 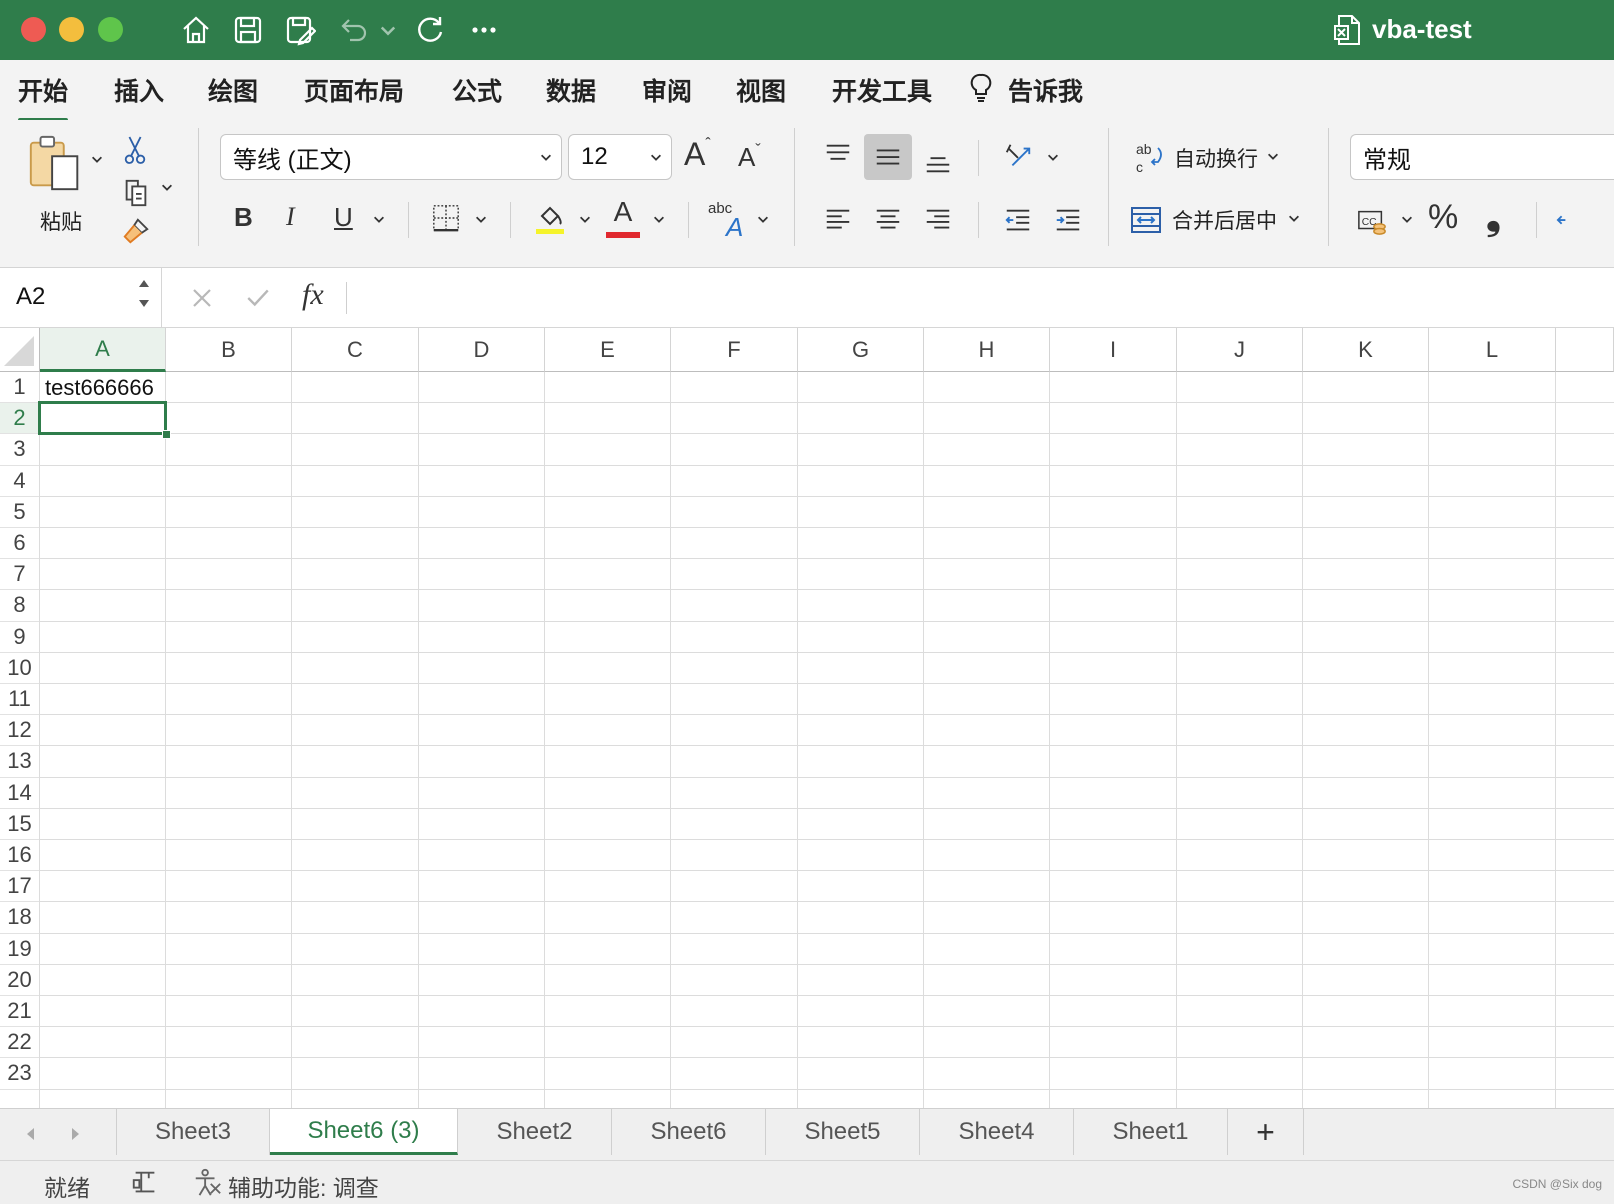 I want to click on comma-style-button: ❟, so click(x=1493, y=217).